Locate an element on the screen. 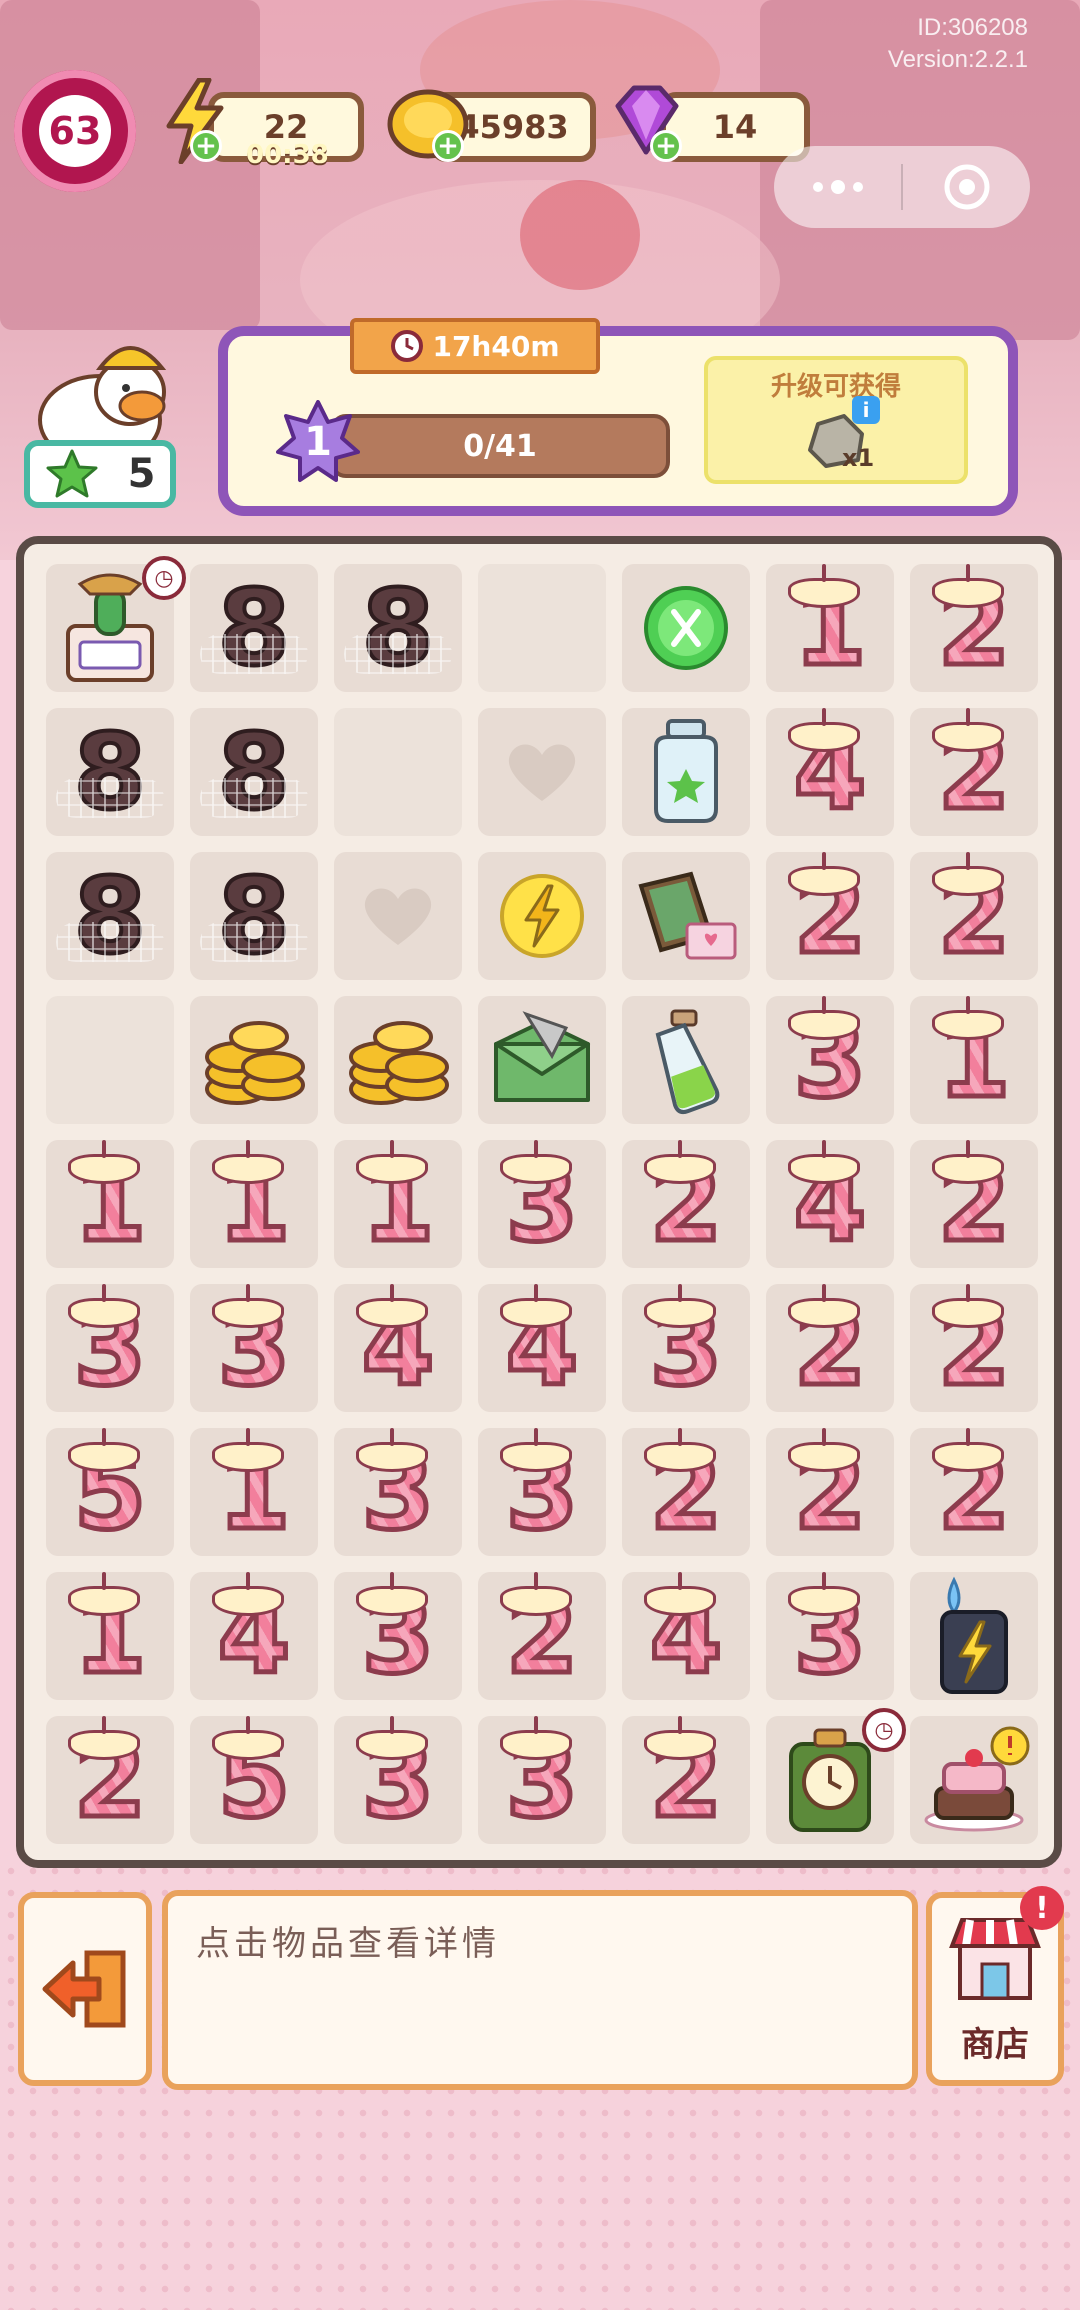  candle-item: 5 is located at coordinates (252, 1775).